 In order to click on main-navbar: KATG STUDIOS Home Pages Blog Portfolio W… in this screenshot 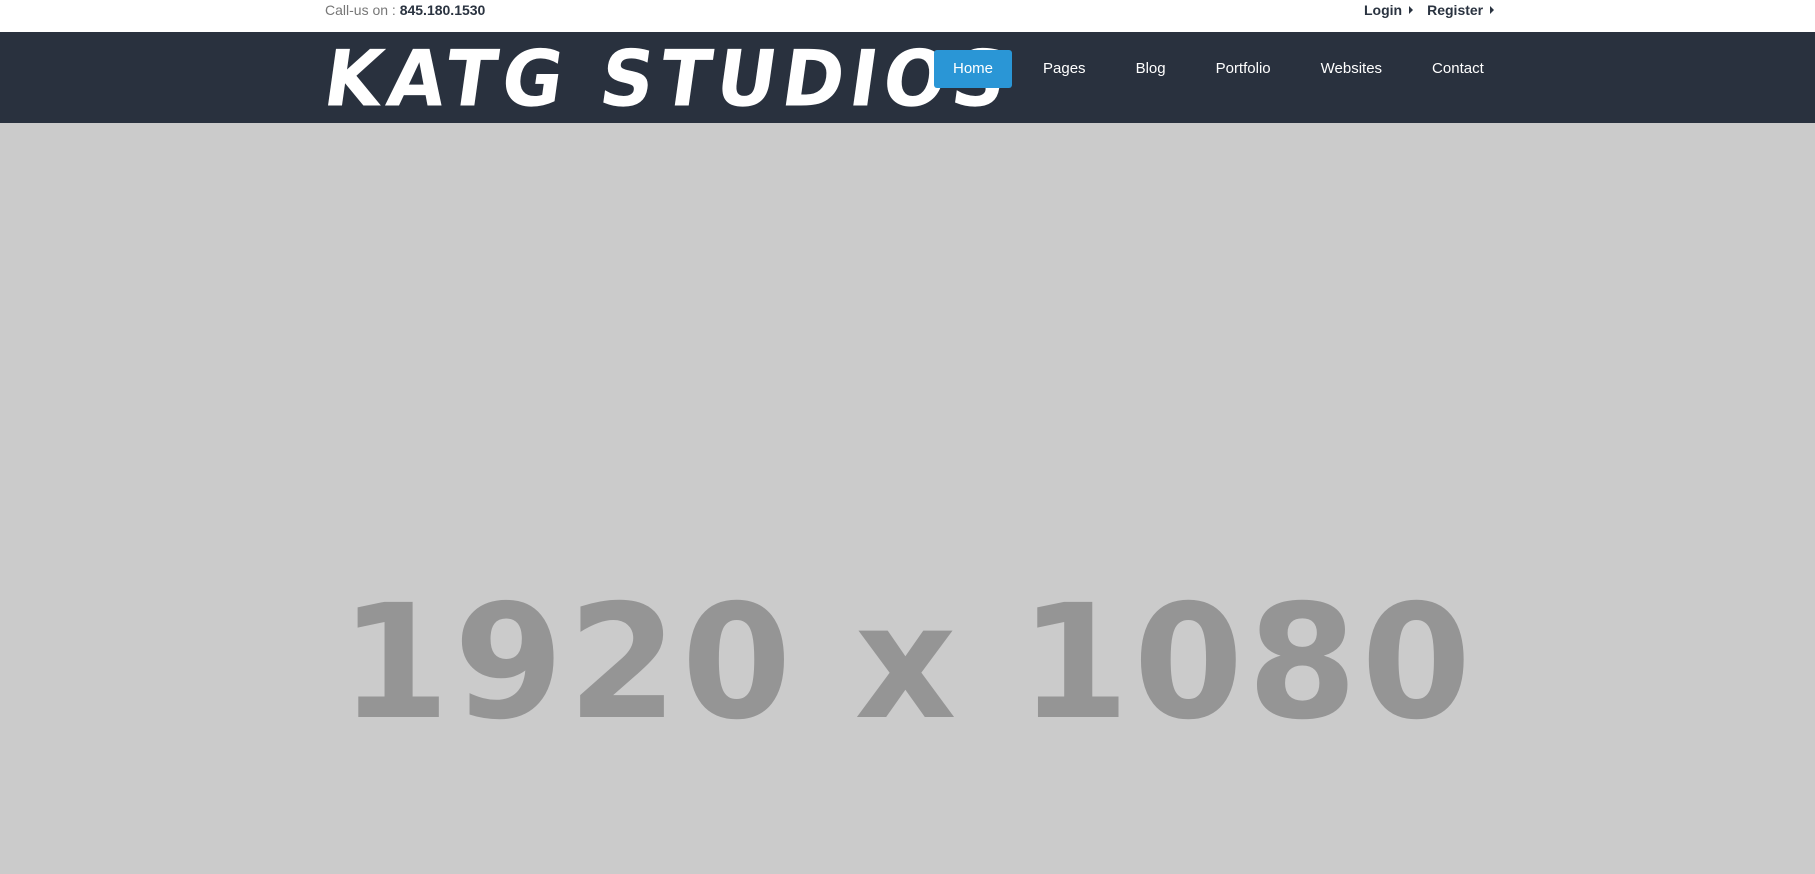, I will do `click(907, 78)`.